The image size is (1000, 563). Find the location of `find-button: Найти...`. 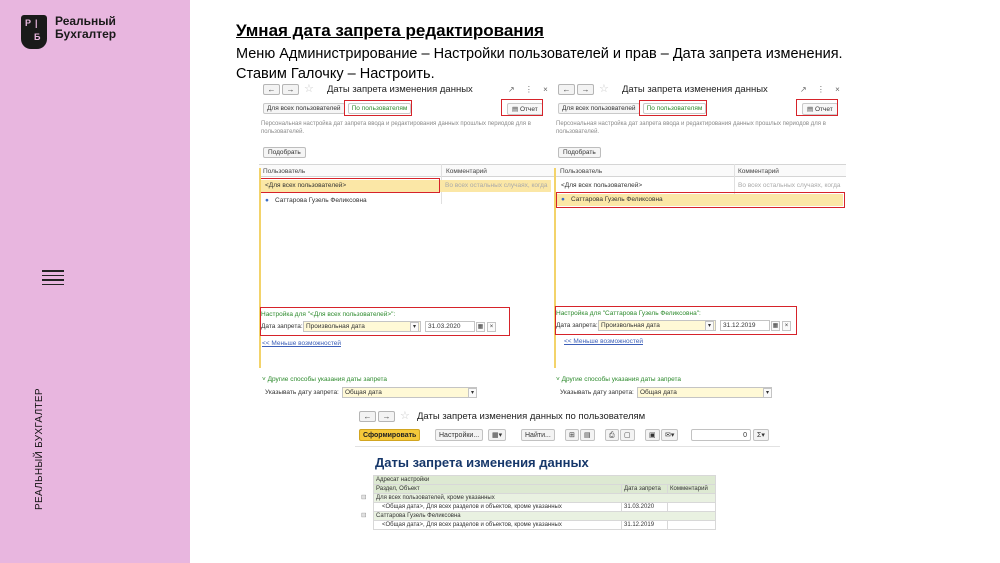

find-button: Найти... is located at coordinates (538, 435).